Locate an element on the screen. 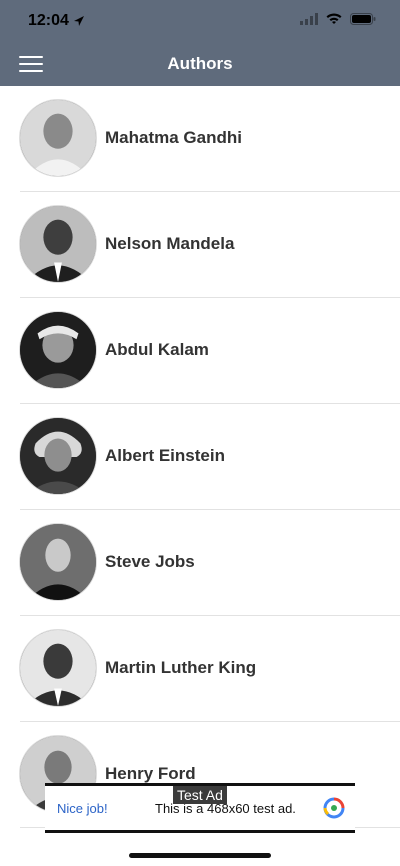 Image resolution: width=400 pixels, height=866 pixels. status-icons is located at coordinates (338, 19).